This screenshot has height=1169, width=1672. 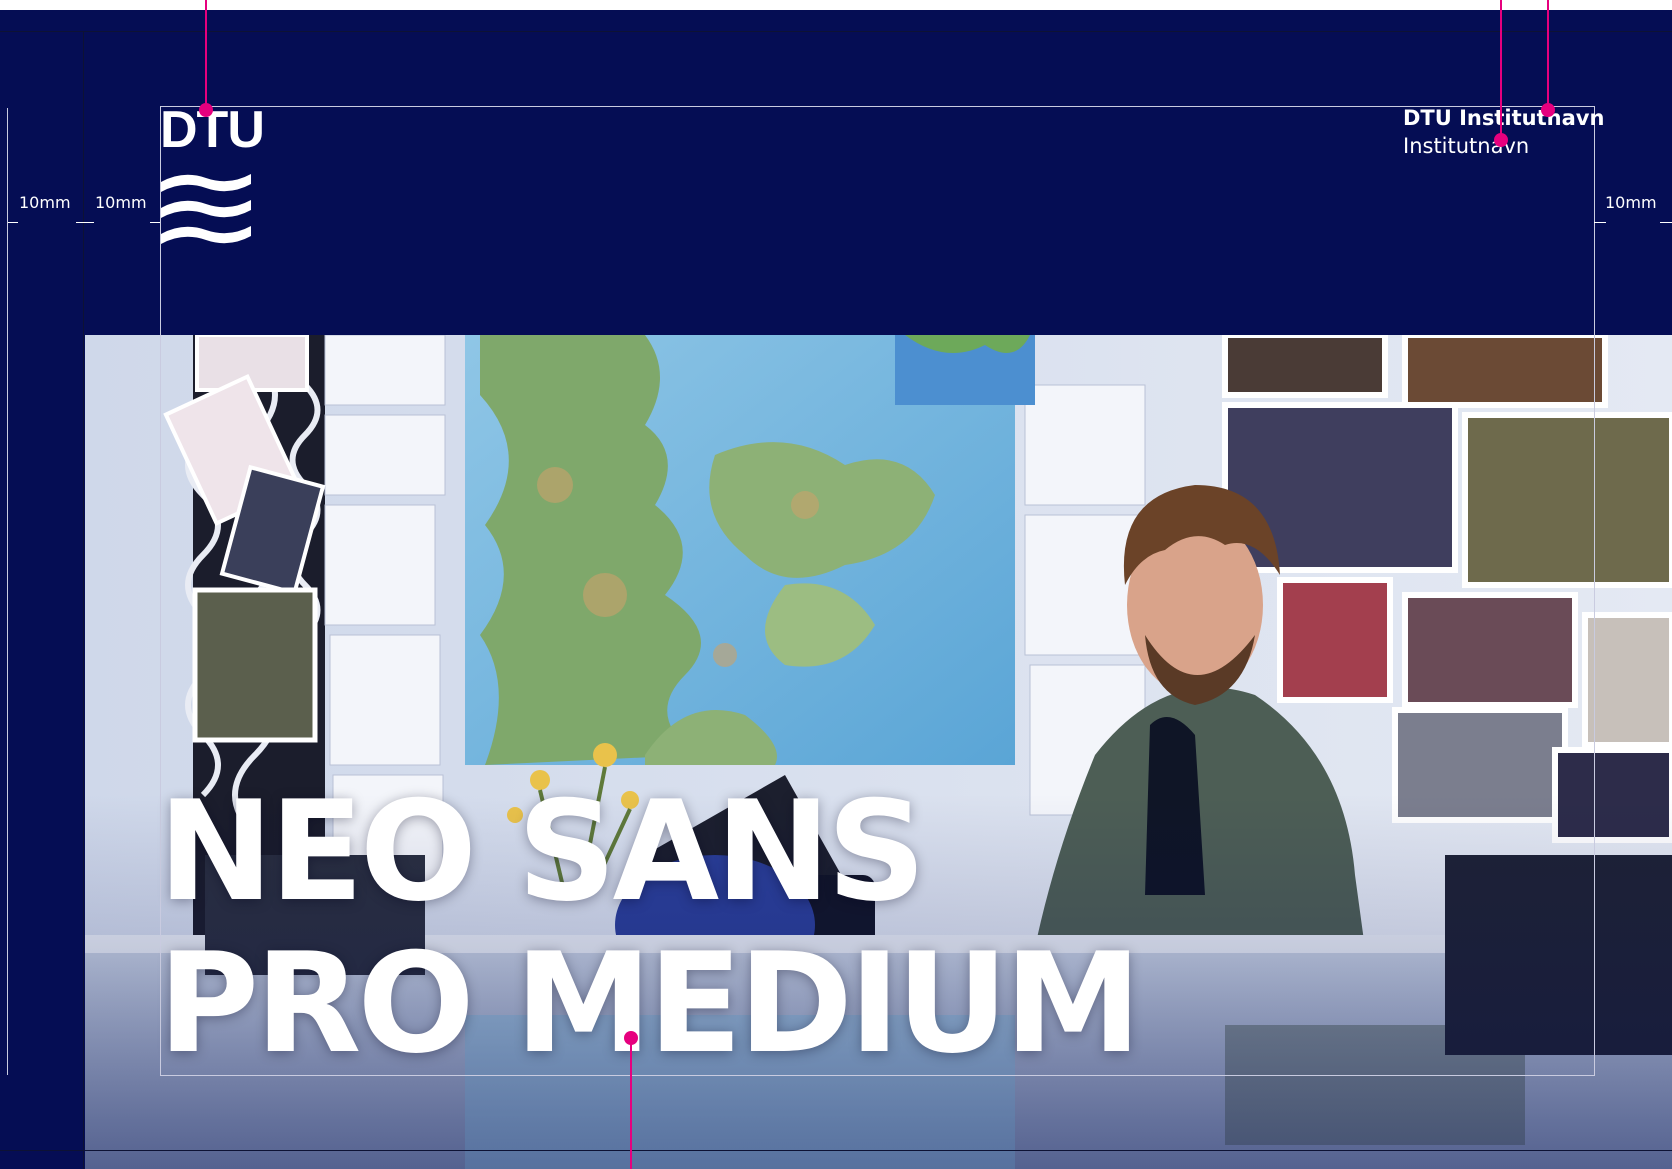 What do you see at coordinates (542, 851) in the screenshot?
I see `headline-line-1: NEO SANS` at bounding box center [542, 851].